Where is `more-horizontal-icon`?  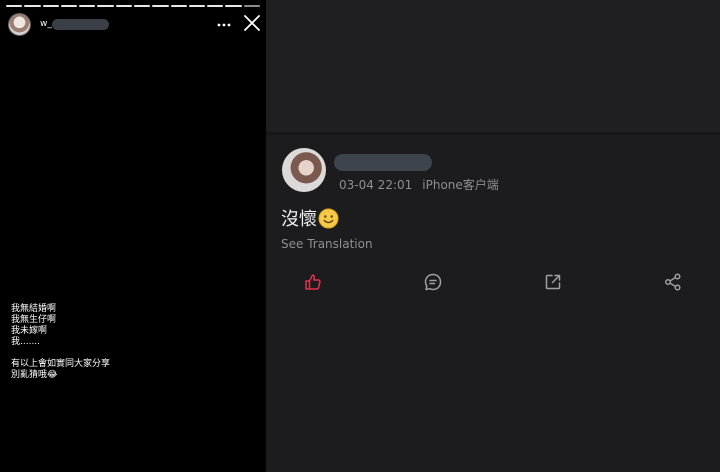
more-horizontal-icon is located at coordinates (224, 24).